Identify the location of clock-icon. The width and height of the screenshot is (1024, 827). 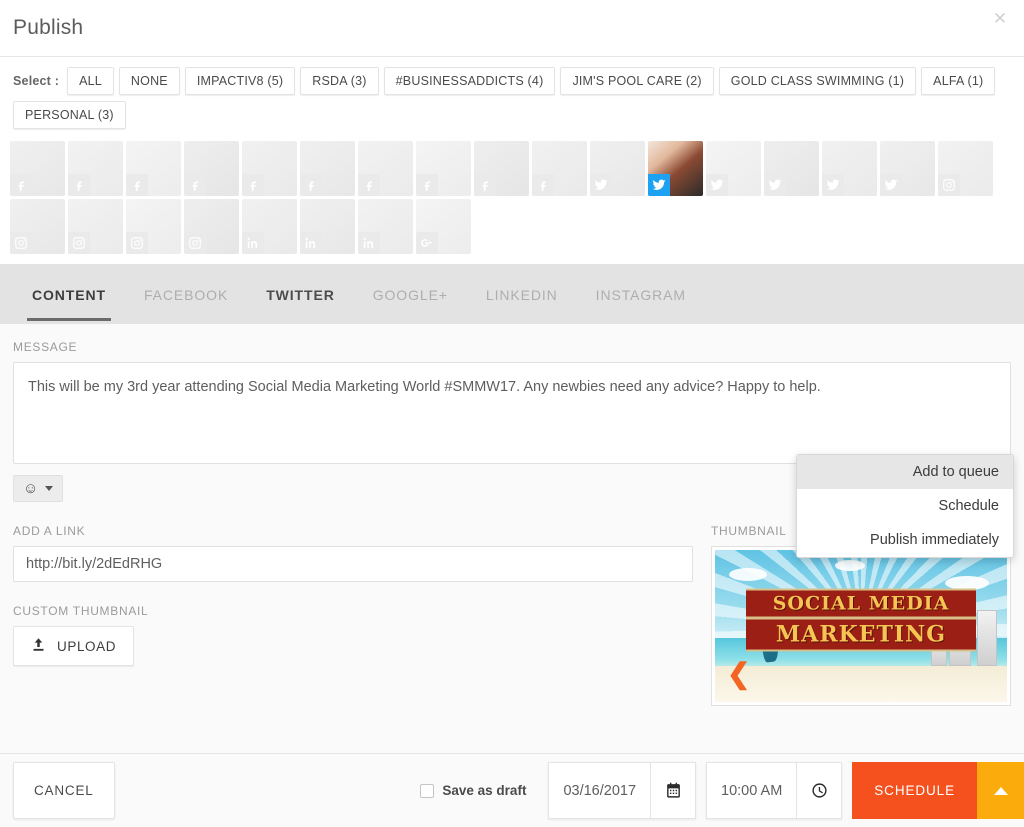
(820, 790).